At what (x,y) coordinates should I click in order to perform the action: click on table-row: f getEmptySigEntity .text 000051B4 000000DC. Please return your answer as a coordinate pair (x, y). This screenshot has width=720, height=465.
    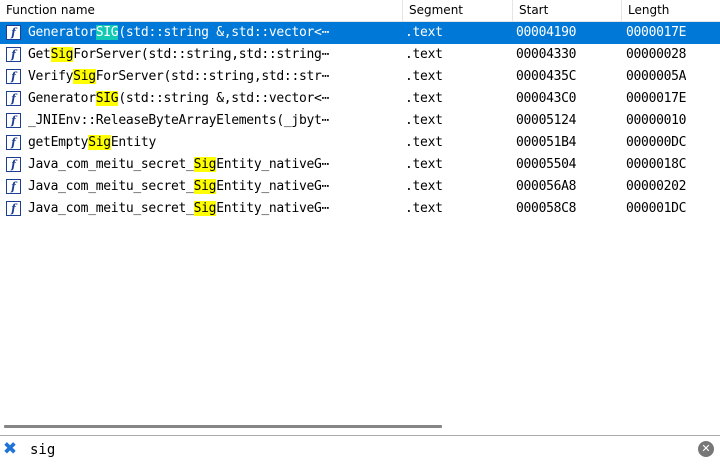
    Looking at the image, I should click on (360, 143).